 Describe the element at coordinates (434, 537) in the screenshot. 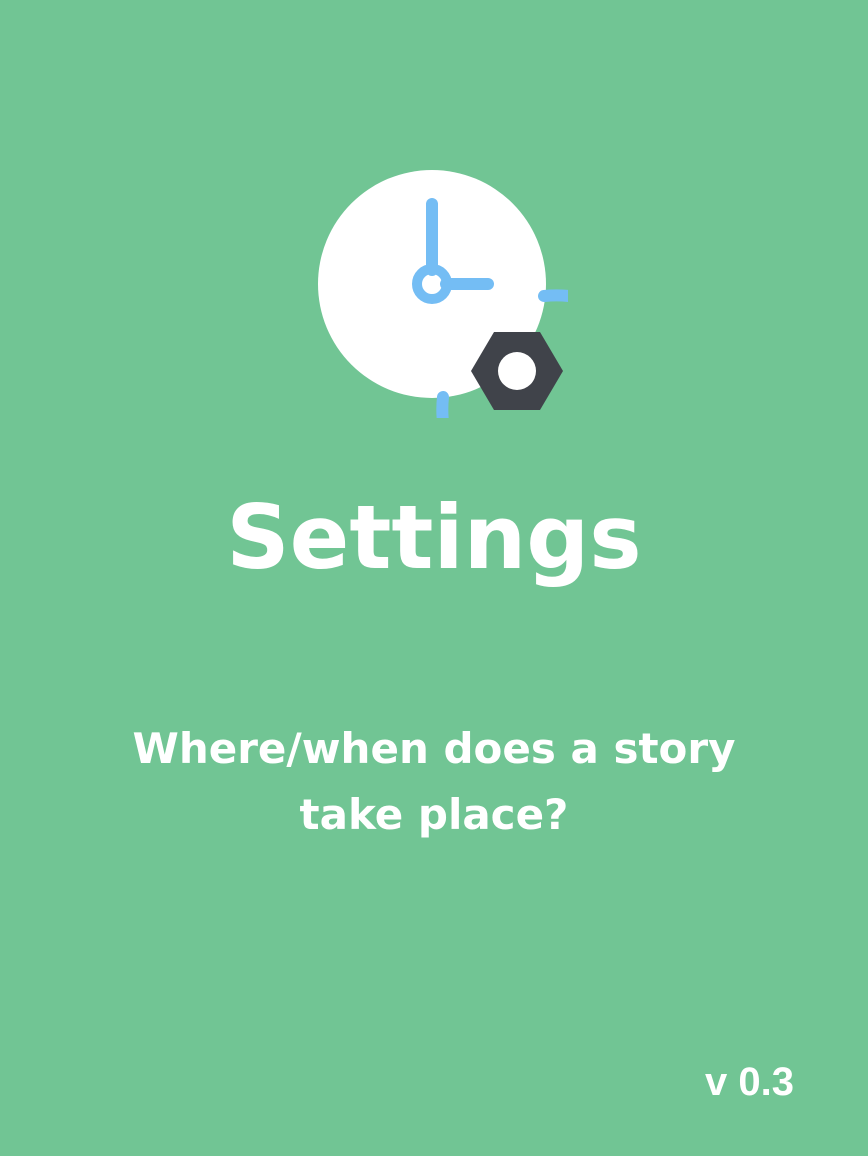

I see `page-title: Settings` at that location.